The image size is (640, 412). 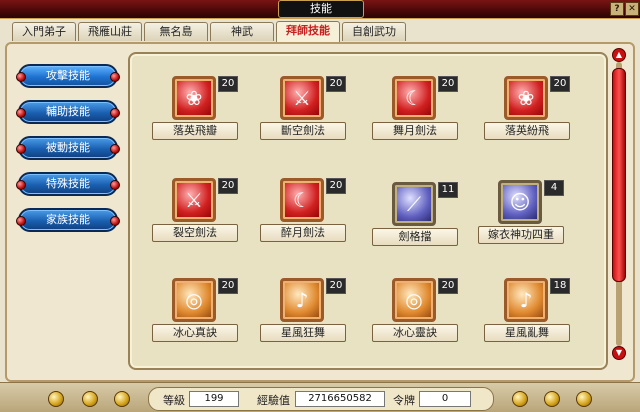 I want to click on meditation-icon: ☺, so click(x=520, y=202).